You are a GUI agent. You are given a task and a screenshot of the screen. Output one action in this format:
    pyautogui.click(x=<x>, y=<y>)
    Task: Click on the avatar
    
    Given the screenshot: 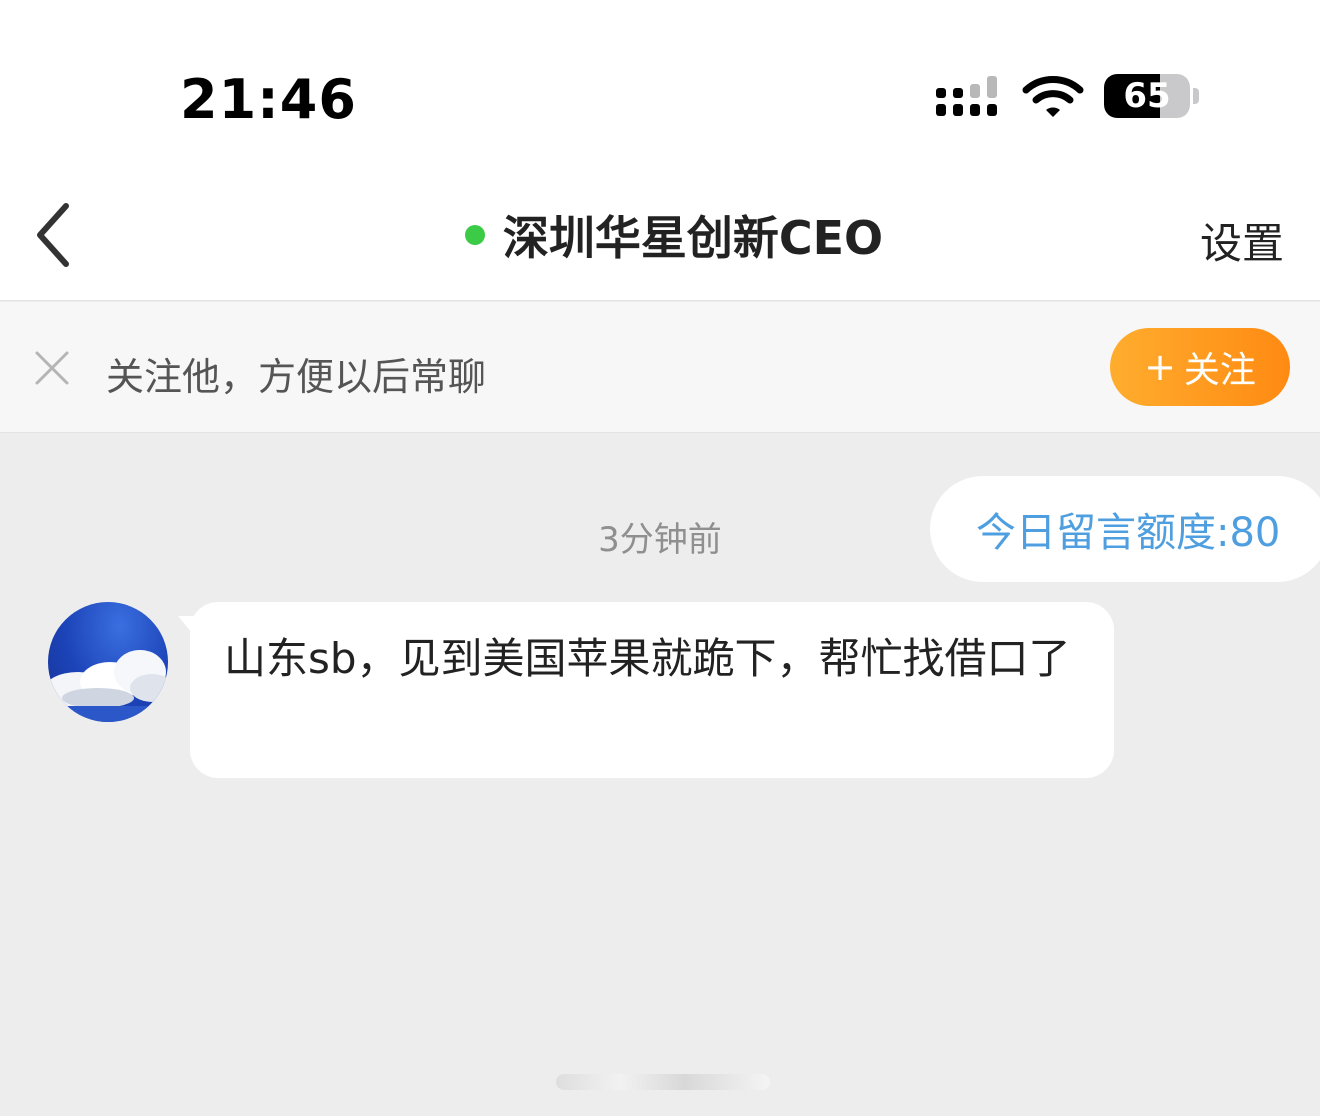 What is the action you would take?
    pyautogui.click(x=108, y=662)
    